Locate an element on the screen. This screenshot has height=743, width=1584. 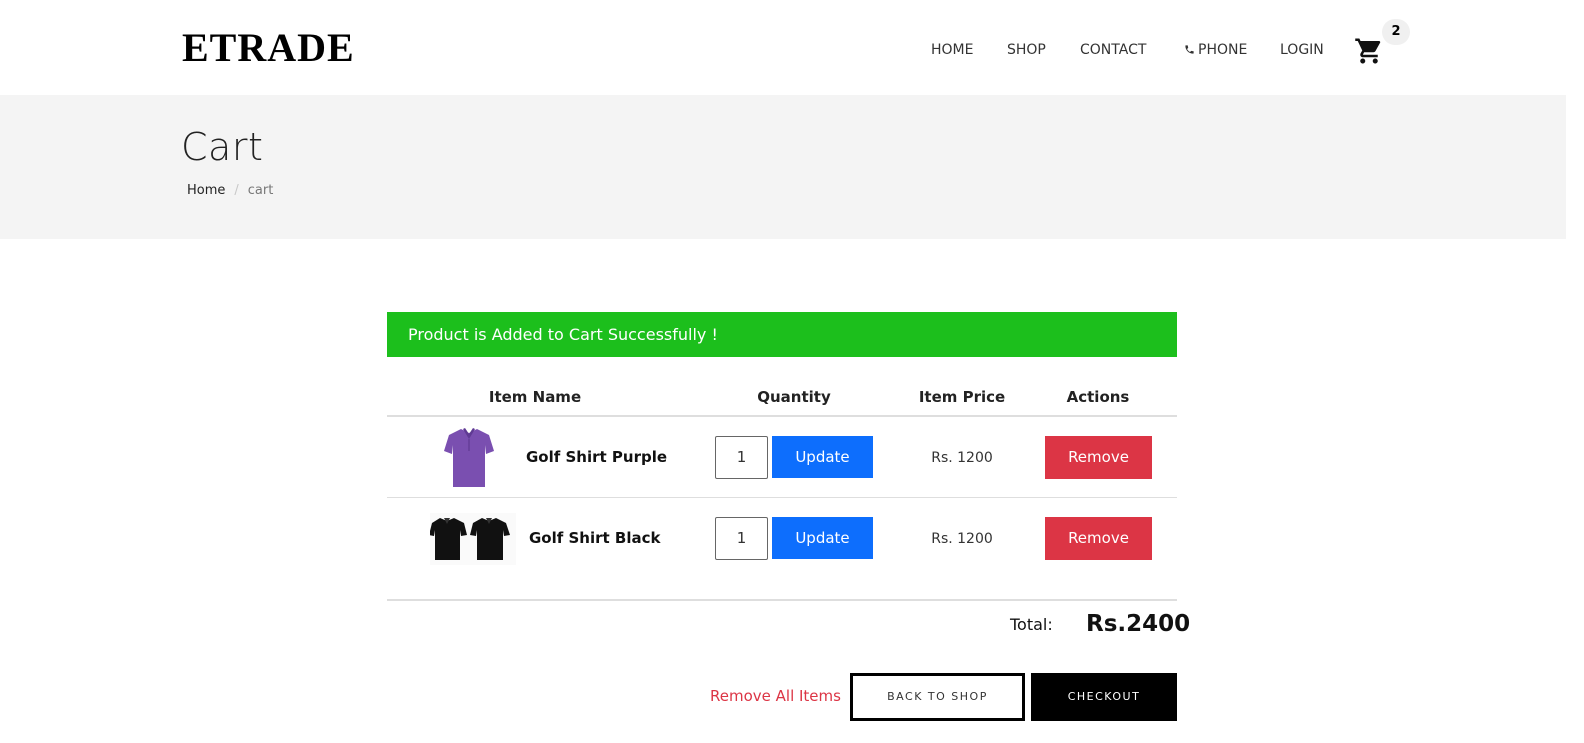
cart-button is located at coordinates (1369, 51).